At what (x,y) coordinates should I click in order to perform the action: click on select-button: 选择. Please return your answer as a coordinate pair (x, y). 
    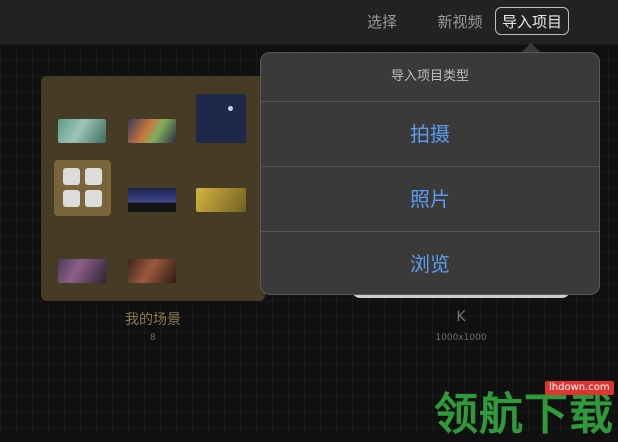
    Looking at the image, I should click on (382, 22).